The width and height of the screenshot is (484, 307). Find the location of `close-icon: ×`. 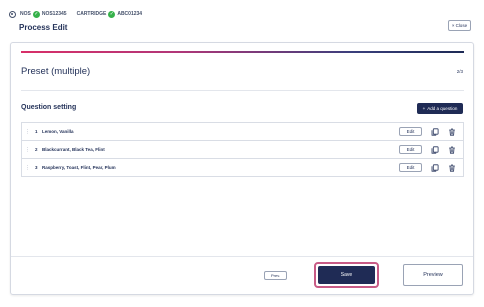

close-icon: × is located at coordinates (453, 25).